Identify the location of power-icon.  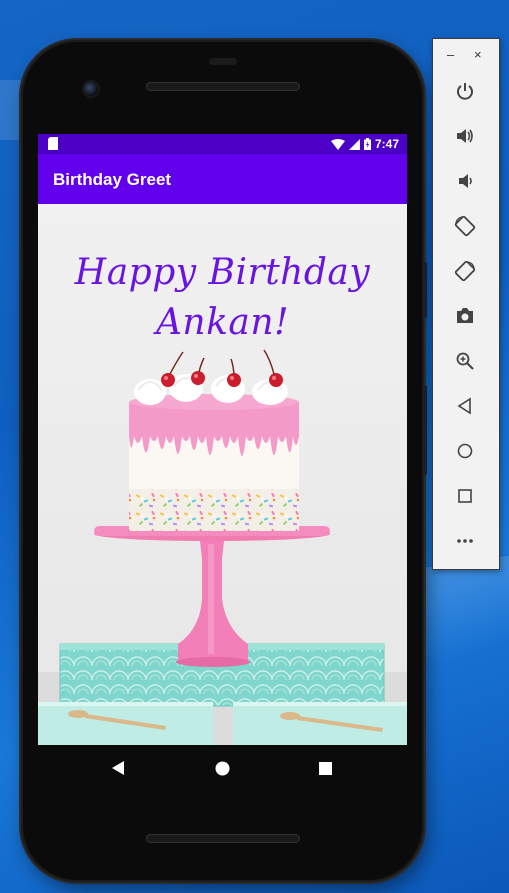
(465, 91).